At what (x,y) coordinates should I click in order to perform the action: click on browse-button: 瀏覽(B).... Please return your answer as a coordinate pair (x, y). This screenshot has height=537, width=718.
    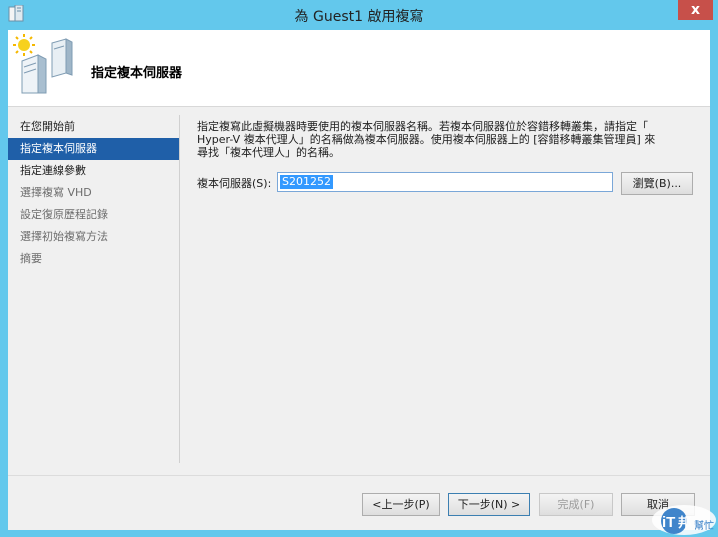
    Looking at the image, I should click on (657, 183).